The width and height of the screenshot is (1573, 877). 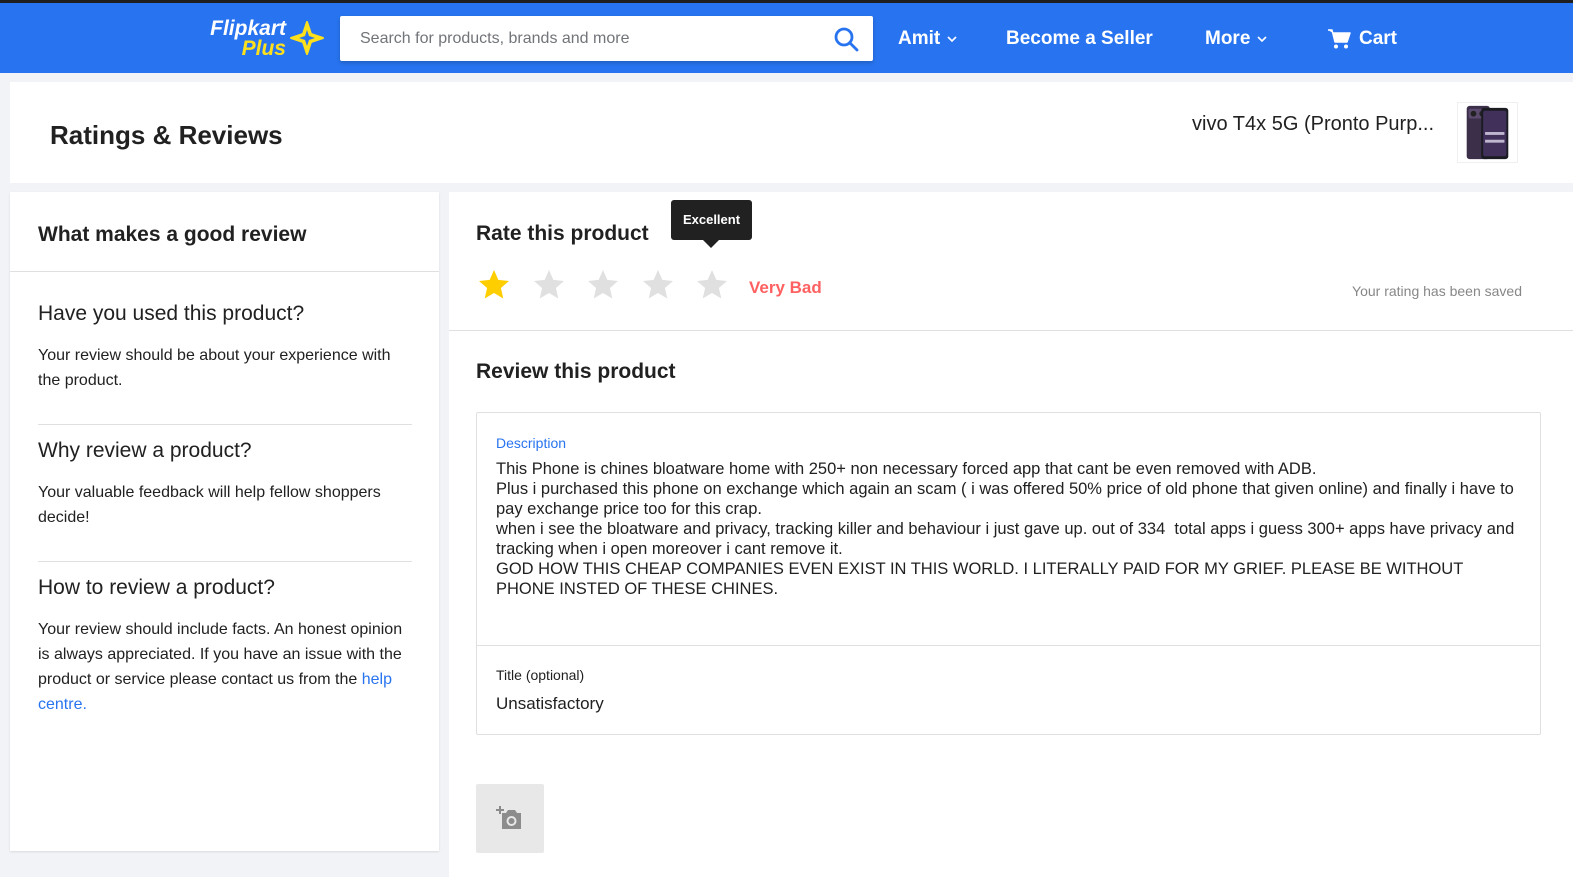 I want to click on account-menu: Amit, so click(x=928, y=39).